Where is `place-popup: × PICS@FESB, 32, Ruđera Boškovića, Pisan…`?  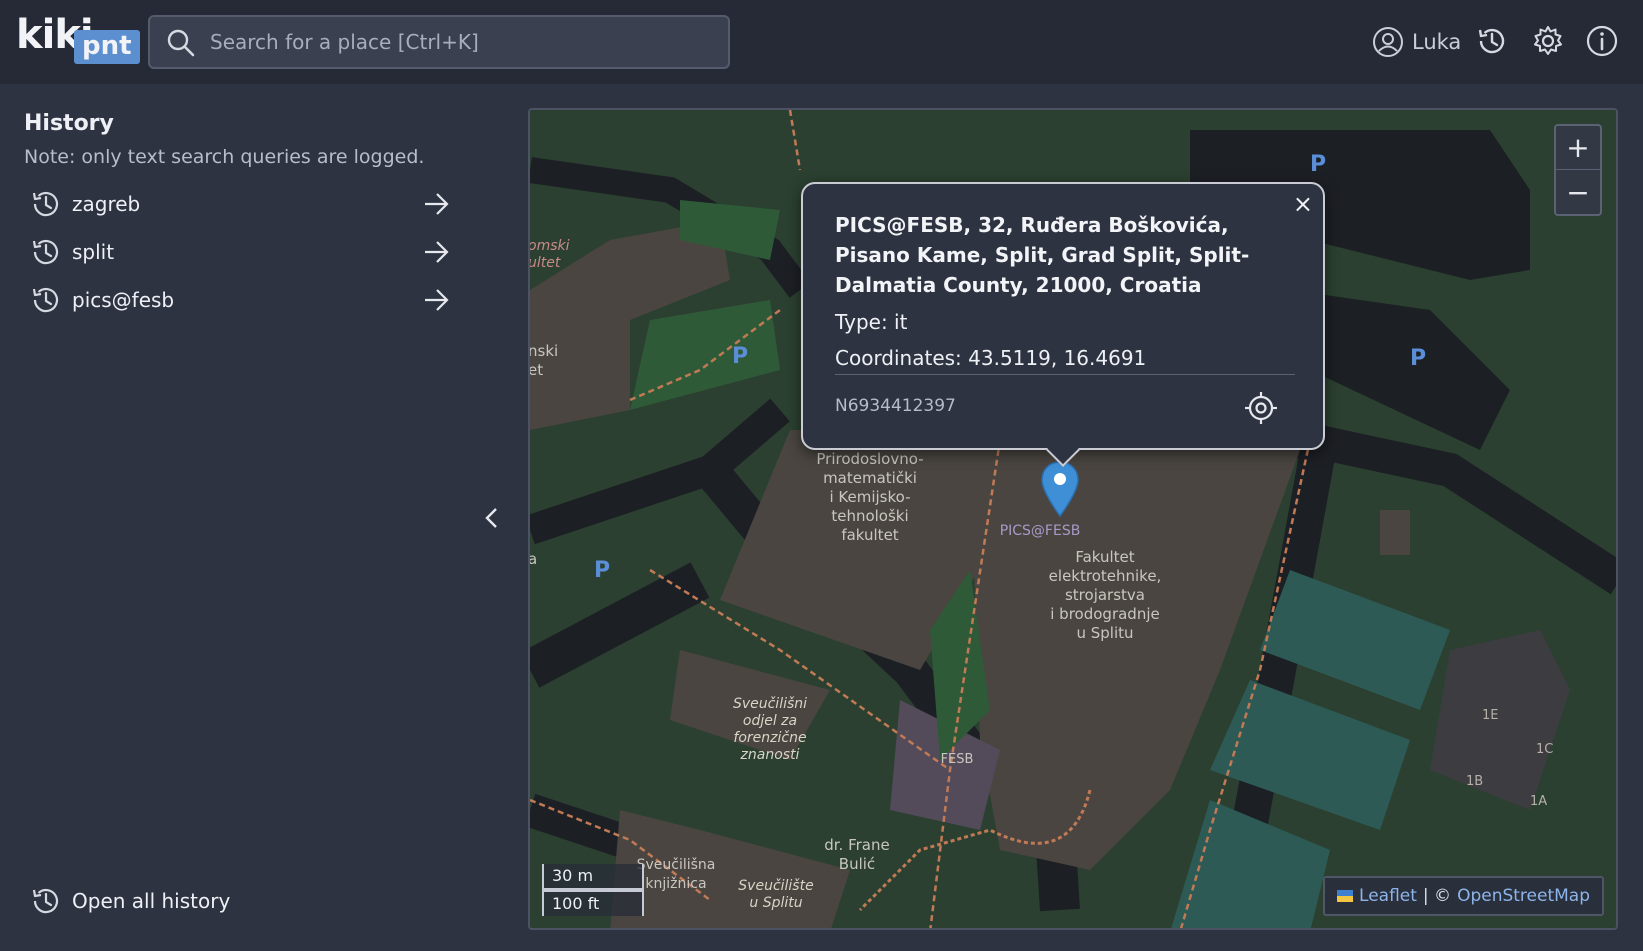
place-popup: × PICS@FESB, 32, Ruđera Boškovića, Pisan… is located at coordinates (1063, 324).